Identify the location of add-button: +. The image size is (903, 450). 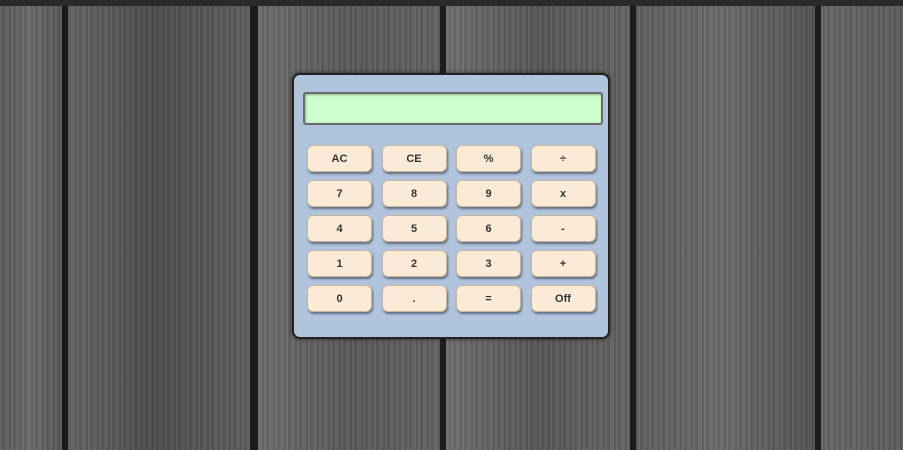
(563, 263).